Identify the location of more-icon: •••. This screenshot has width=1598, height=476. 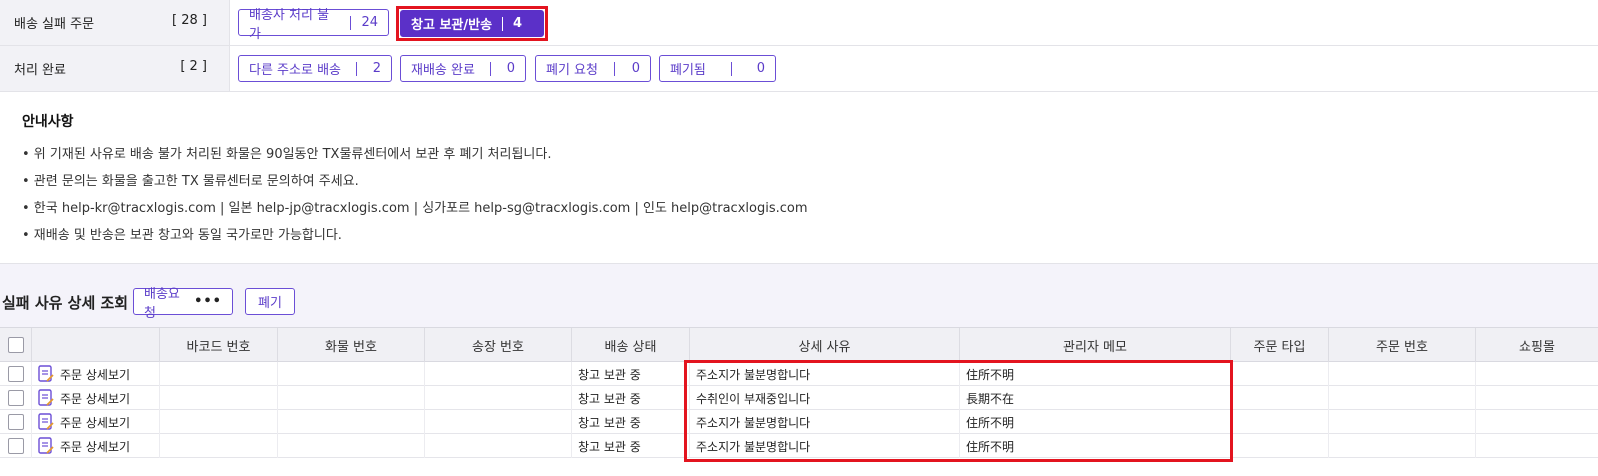
(208, 301).